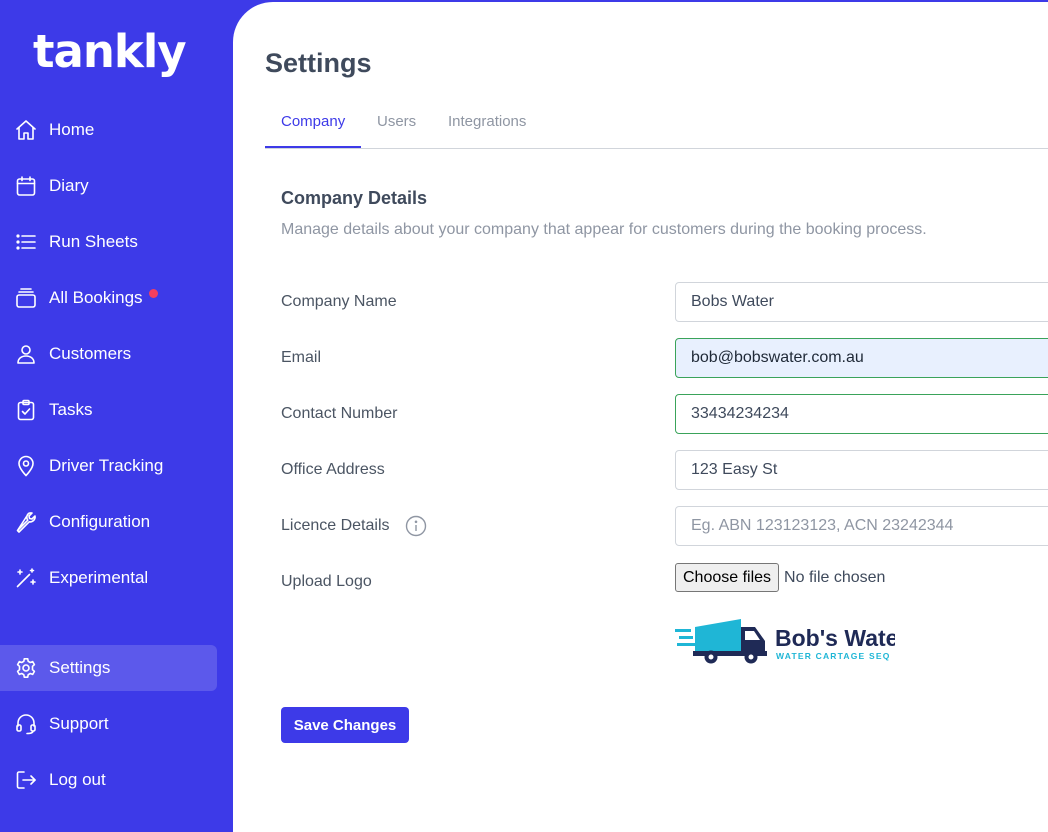 The image size is (1048, 832). I want to click on sidebar-item-label: All Bookings, so click(96, 297).